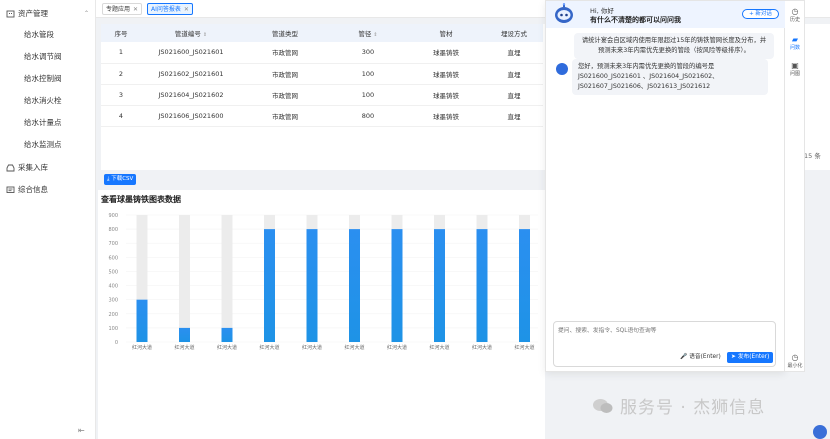 The height and width of the screenshot is (439, 830). Describe the element at coordinates (47, 57) in the screenshot. I see `sidebar-item-regulating-valve: 给水调节阀` at that location.